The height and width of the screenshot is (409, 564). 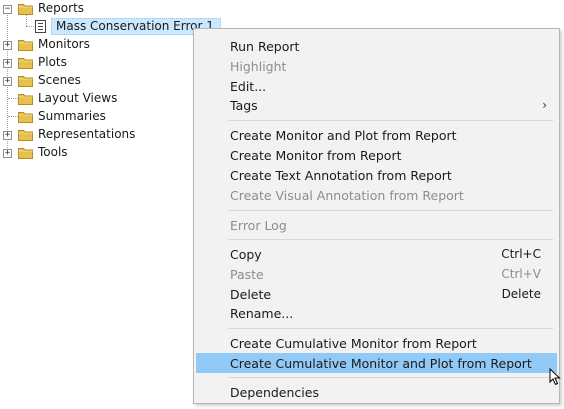 What do you see at coordinates (376, 105) in the screenshot?
I see `menu-item-tags: Tags ›` at bounding box center [376, 105].